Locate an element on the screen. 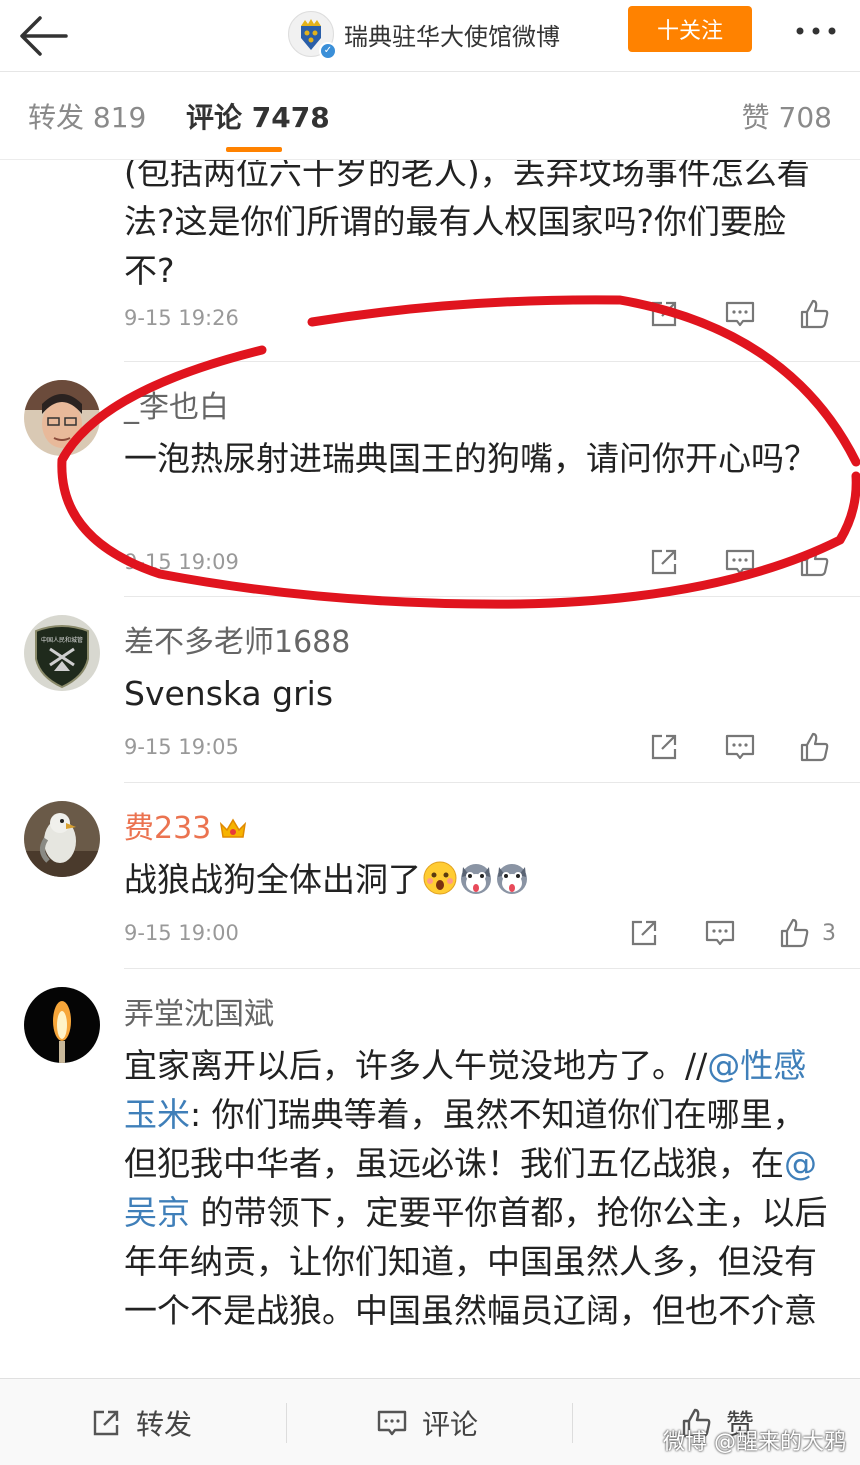 The width and height of the screenshot is (860, 1465). comment-text: Svenska gris is located at coordinates (229, 693).